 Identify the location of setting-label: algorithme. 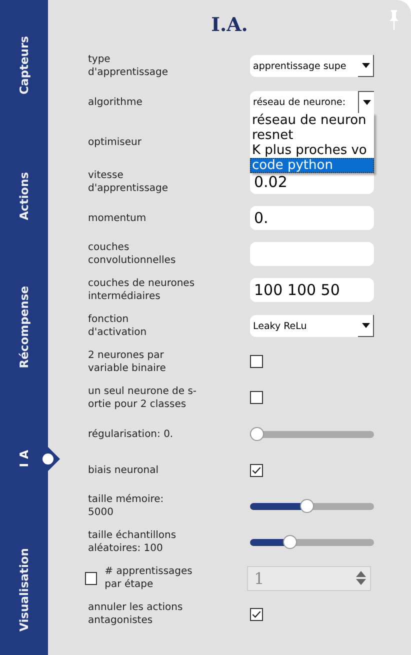
(116, 102).